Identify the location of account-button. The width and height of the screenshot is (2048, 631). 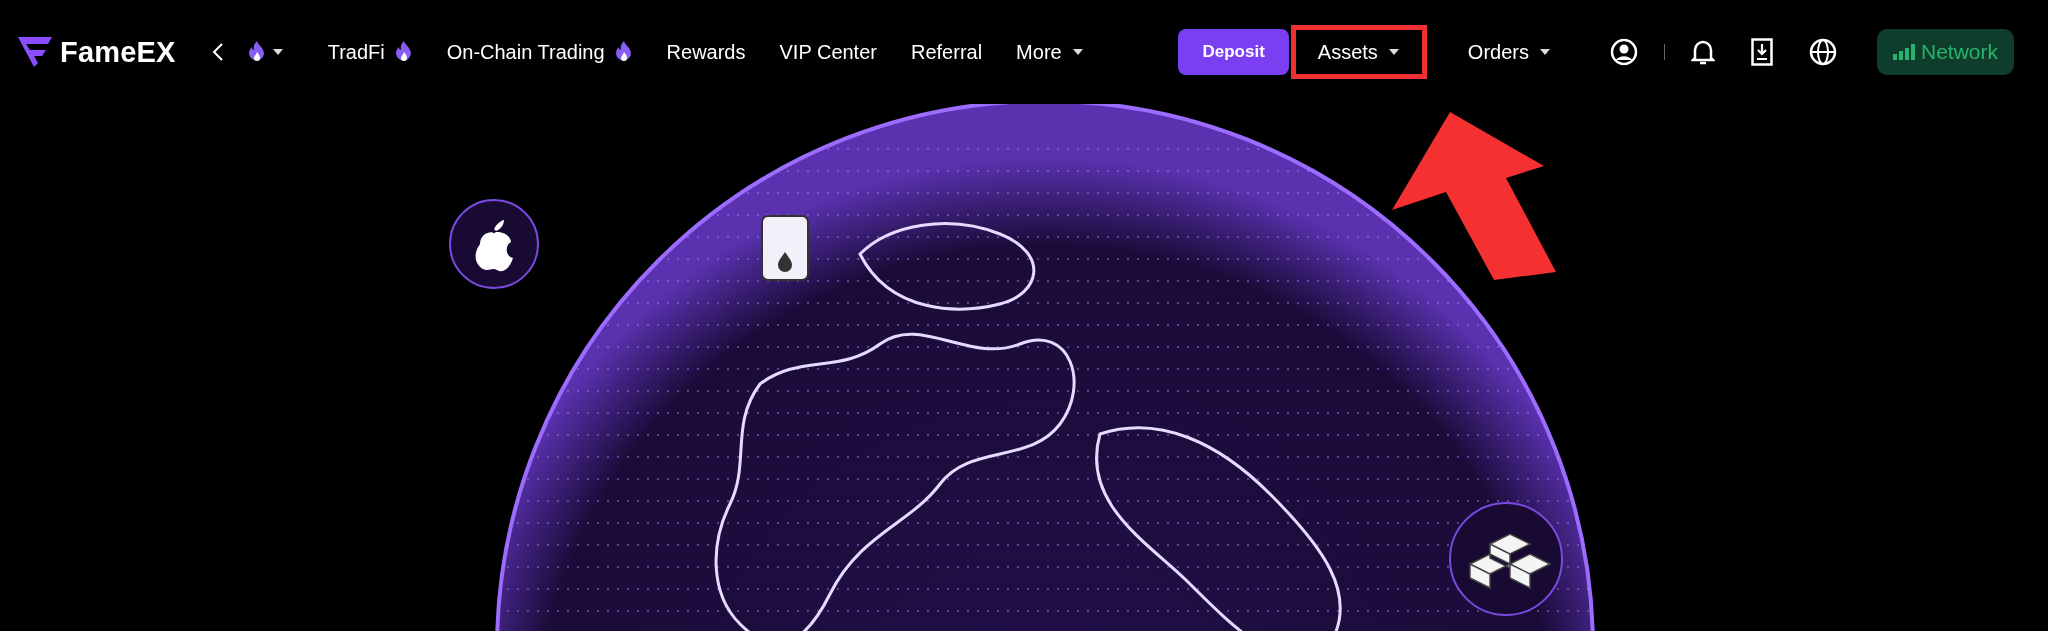
(1623, 52).